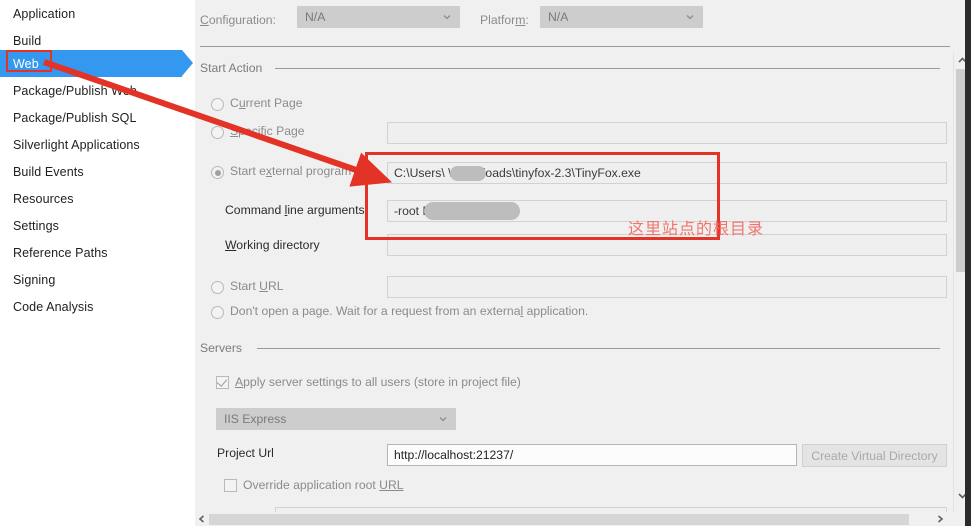  Describe the element at coordinates (454, 455) in the screenshot. I see `project-url-value: http://localhost:21237/` at that location.